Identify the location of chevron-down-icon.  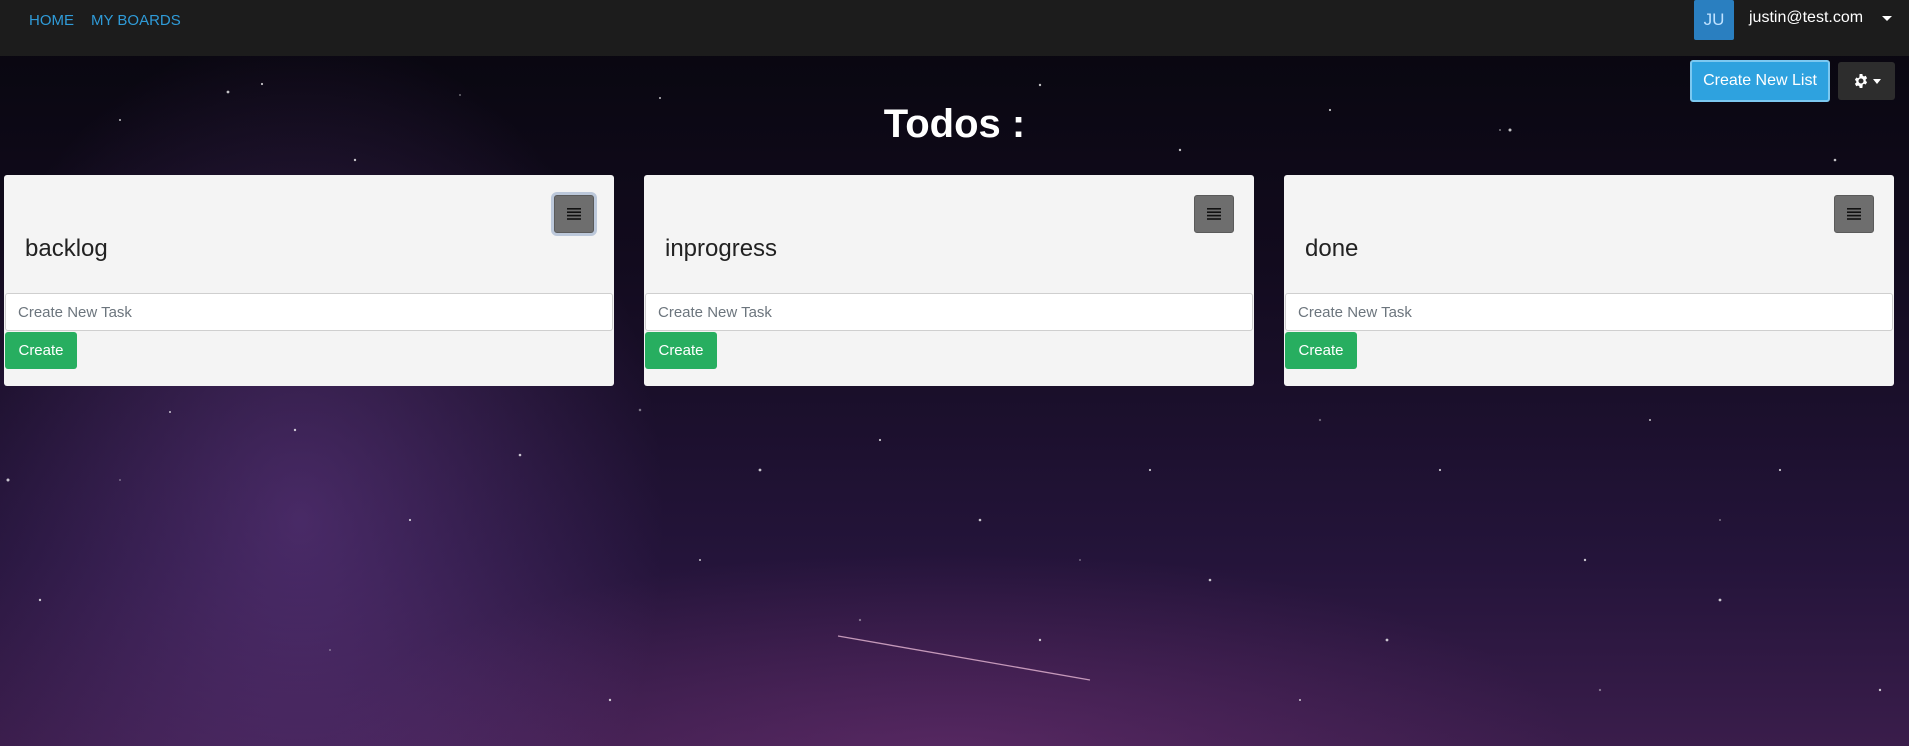
(1887, 18).